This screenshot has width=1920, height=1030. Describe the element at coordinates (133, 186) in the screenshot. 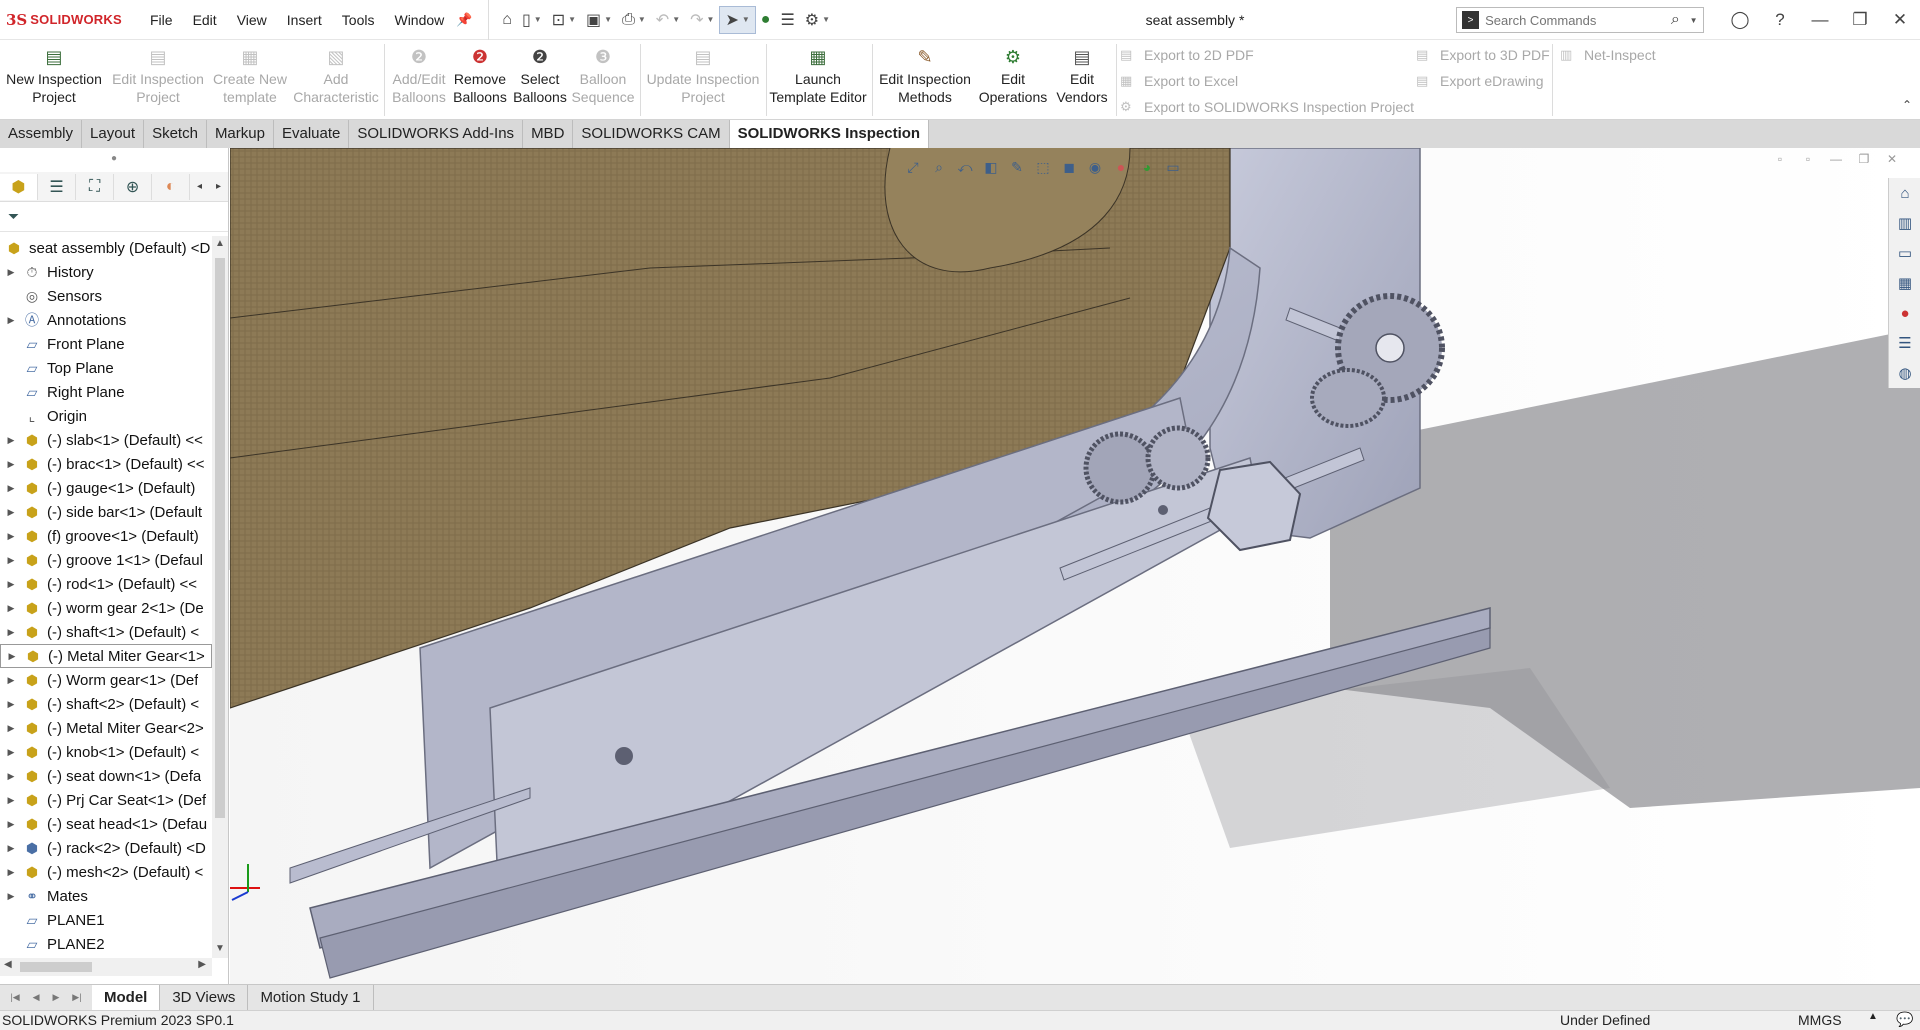

I see `dimxpert-tab-icon: ⊕` at that location.